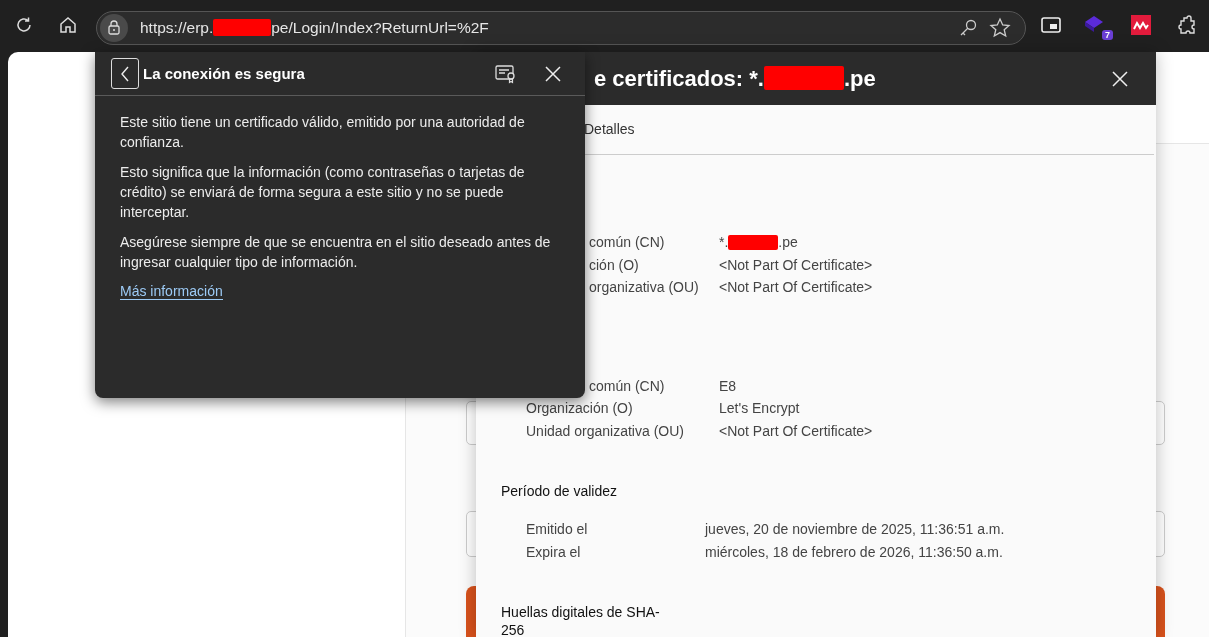 The image size is (1209, 637). I want to click on count-badge: 7, so click(1107, 35).